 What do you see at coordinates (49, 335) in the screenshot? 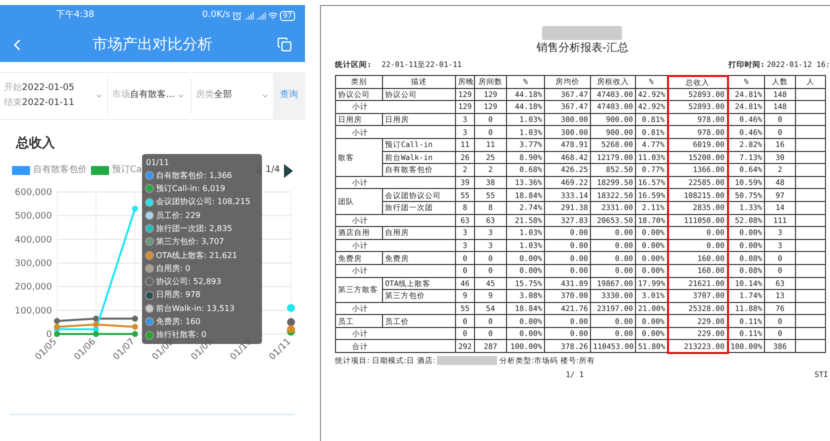
I see `y-tick-label: 0` at bounding box center [49, 335].